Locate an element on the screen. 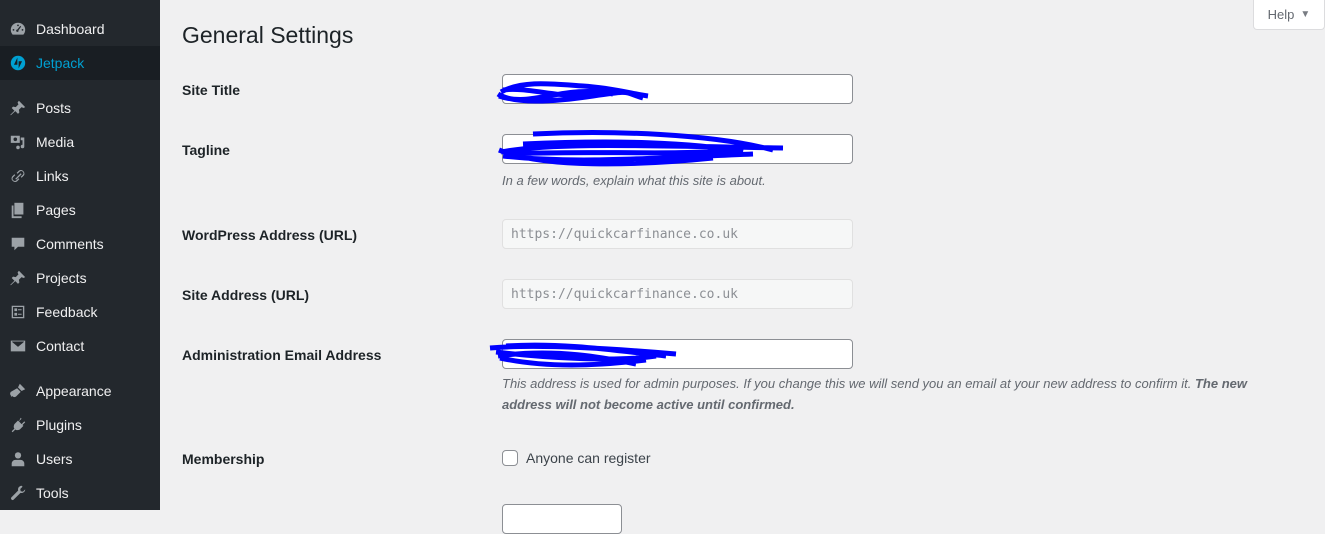 Image resolution: width=1325 pixels, height=534 pixels. sidebar-item-users: Users is located at coordinates (80, 459).